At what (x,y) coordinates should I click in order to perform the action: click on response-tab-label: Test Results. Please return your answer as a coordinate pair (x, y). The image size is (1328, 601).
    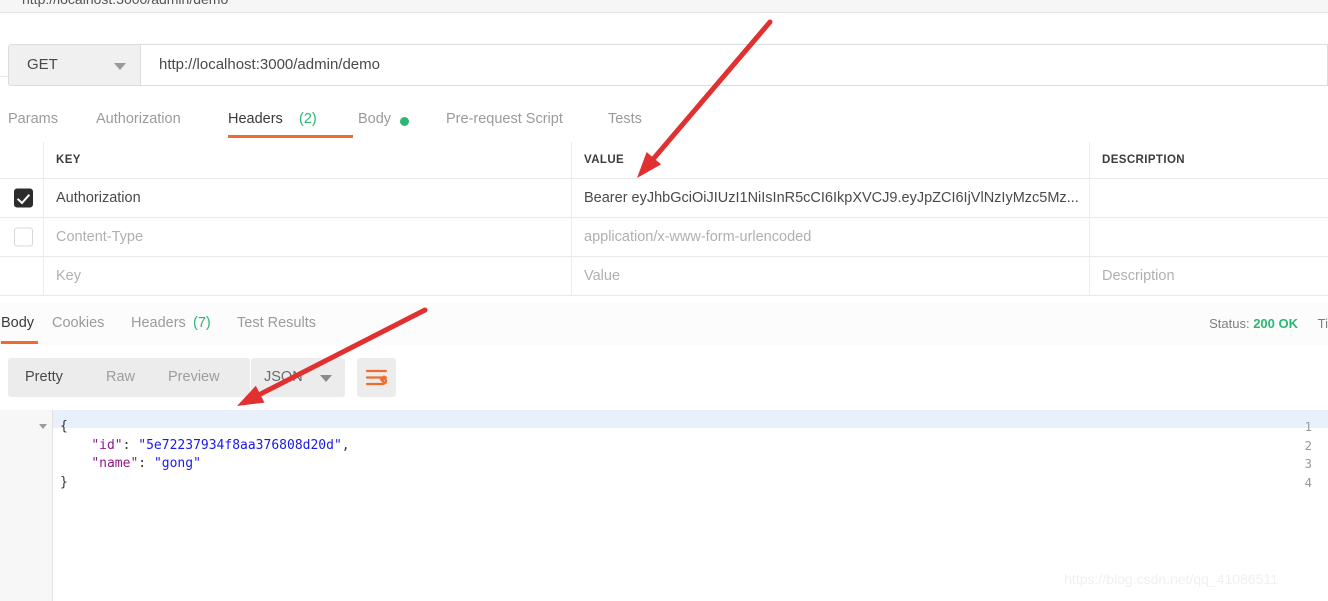
    Looking at the image, I should click on (276, 323).